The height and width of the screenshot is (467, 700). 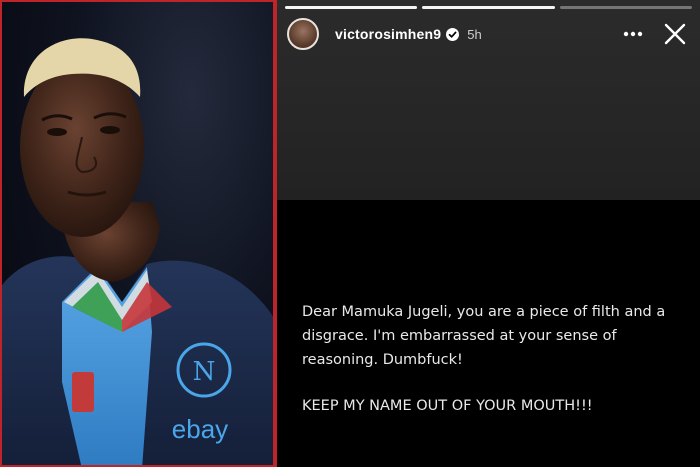 I want to click on sponsor-logo: ebay, so click(x=200, y=429).